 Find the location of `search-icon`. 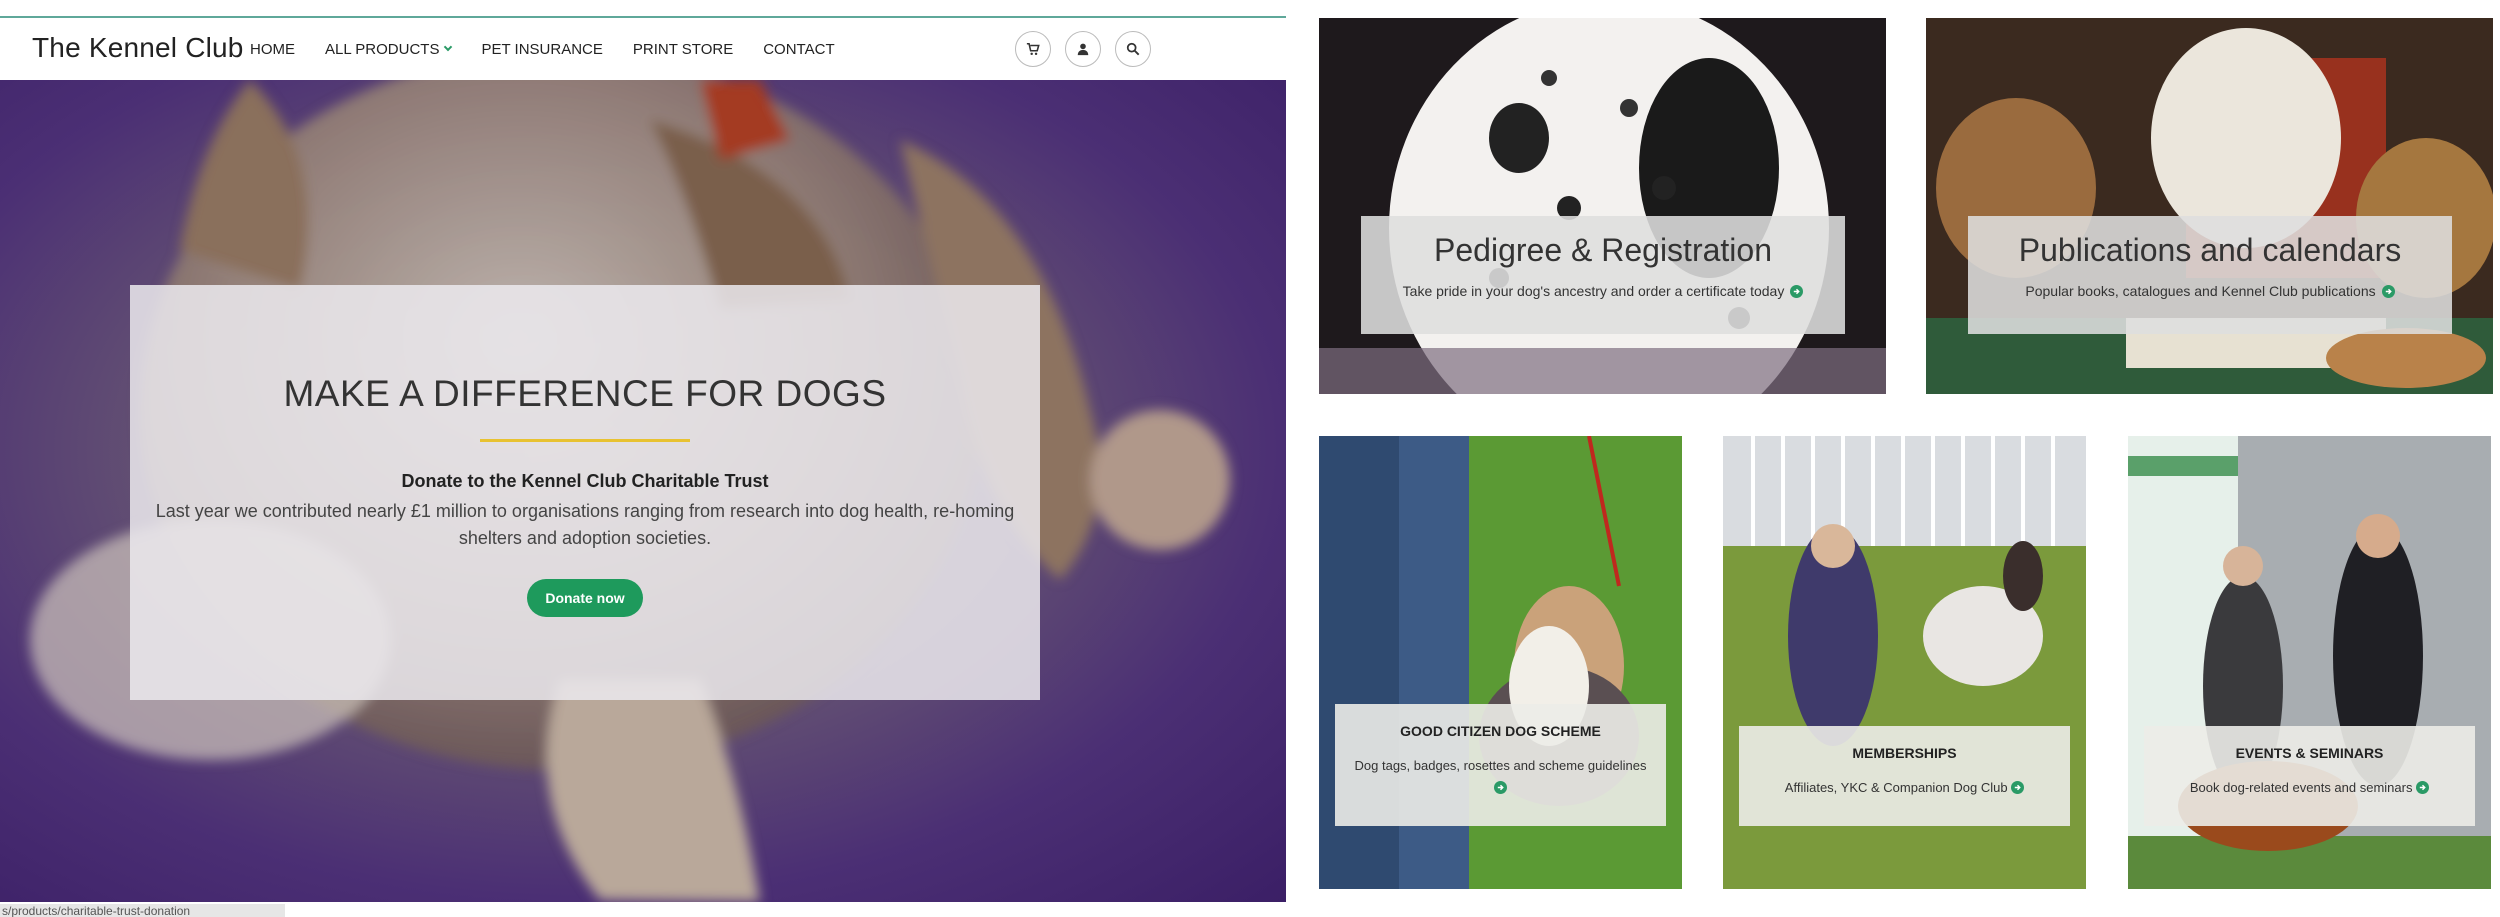

search-icon is located at coordinates (1133, 49).